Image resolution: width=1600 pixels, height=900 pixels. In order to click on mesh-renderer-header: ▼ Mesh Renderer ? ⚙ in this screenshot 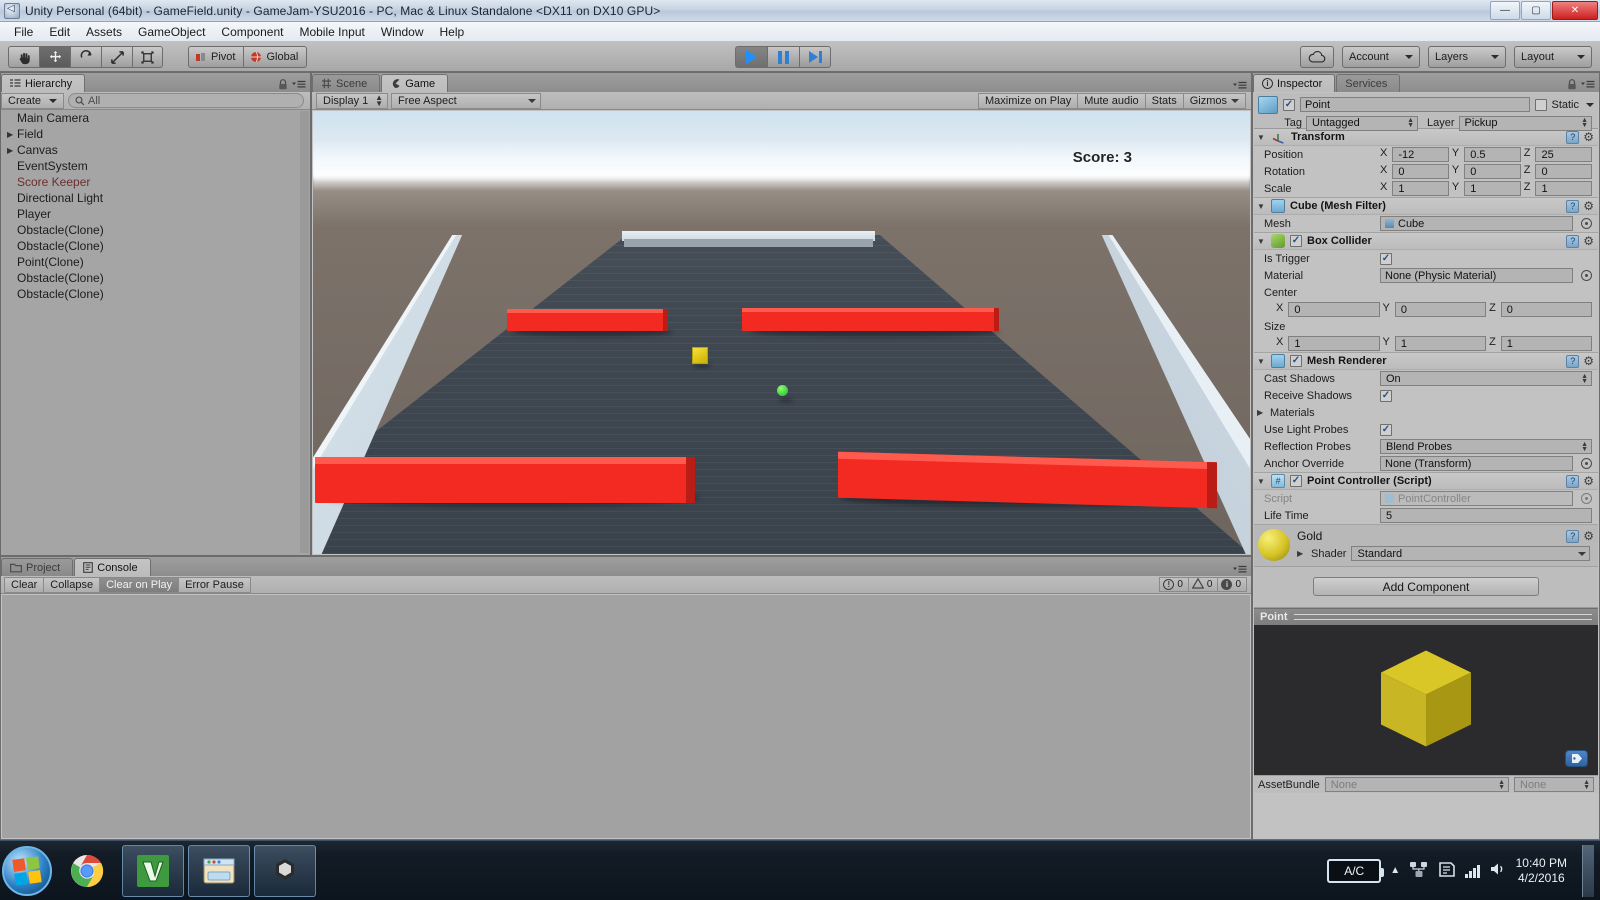, I will do `click(1426, 361)`.